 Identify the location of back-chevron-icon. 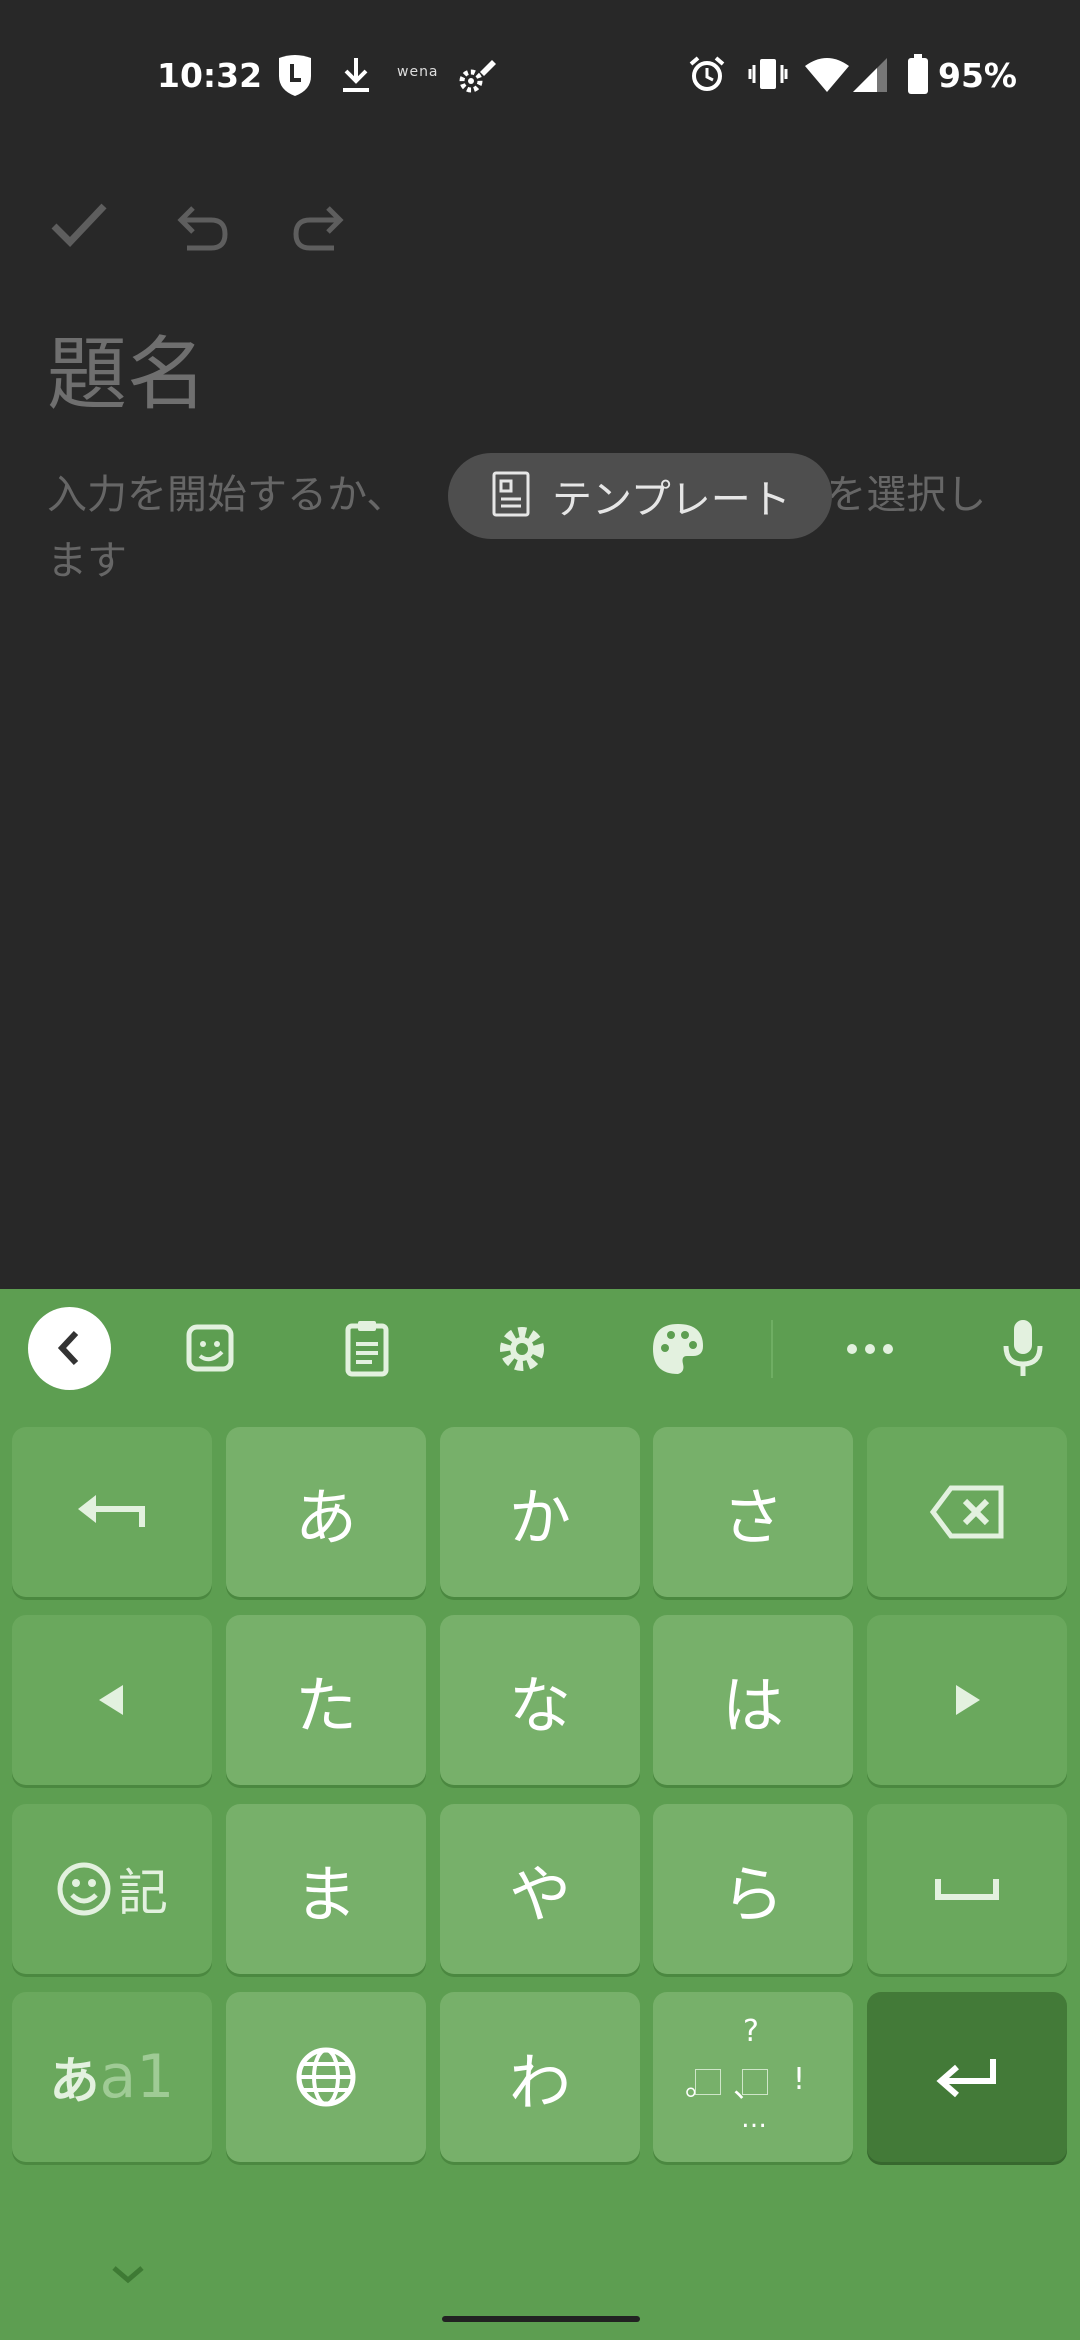
(68, 1348).